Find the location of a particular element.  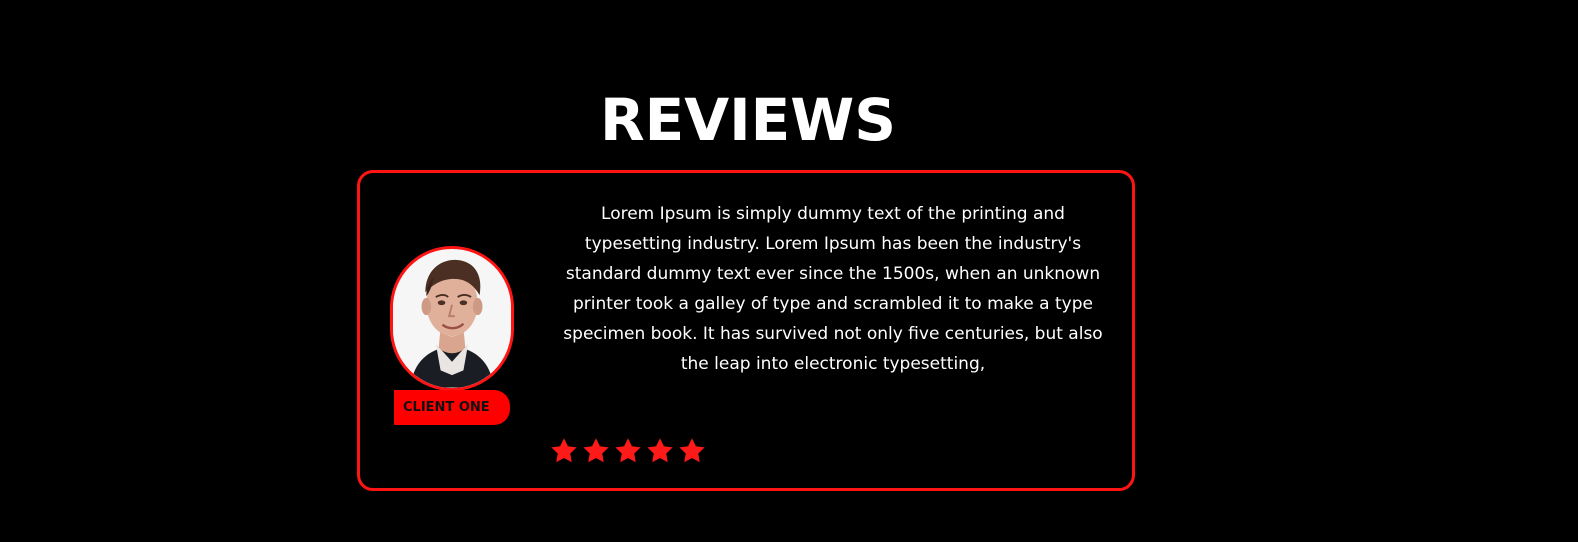

star-rating is located at coordinates (628, 451).